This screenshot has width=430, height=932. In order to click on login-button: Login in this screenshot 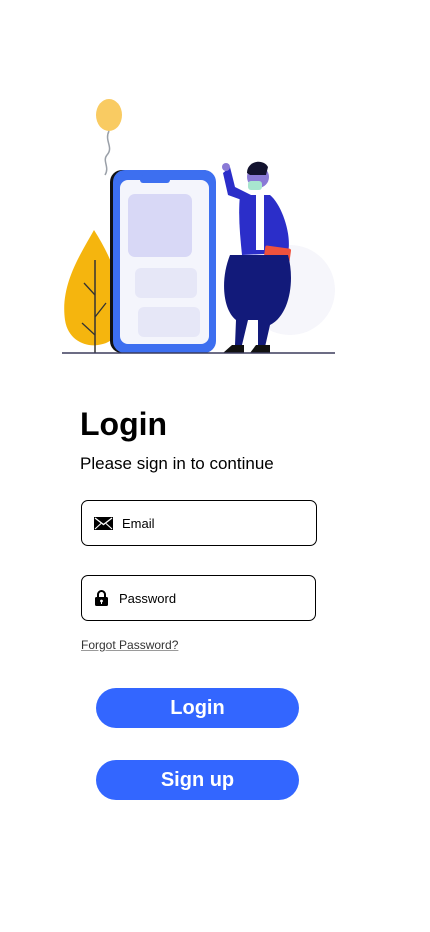, I will do `click(197, 708)`.